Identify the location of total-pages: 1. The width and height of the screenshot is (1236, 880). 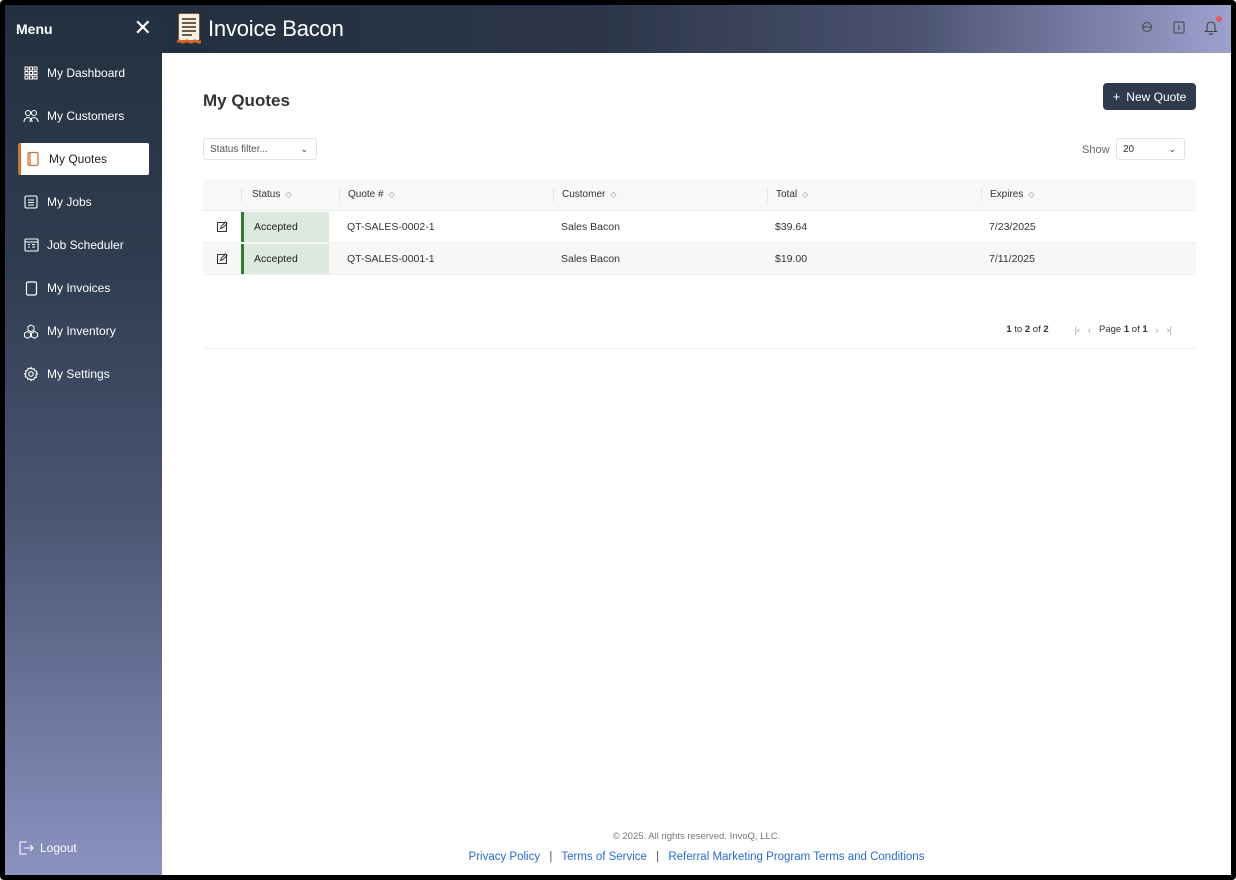
(1145, 329).